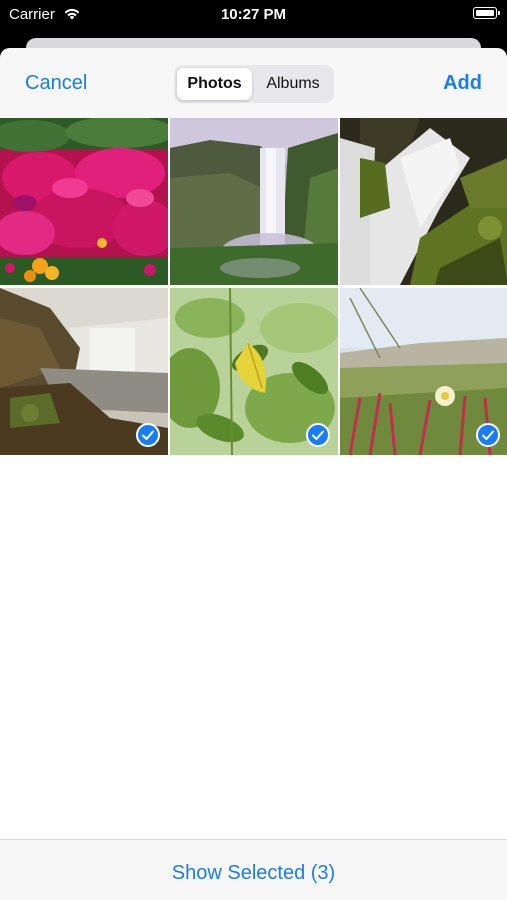 The width and height of the screenshot is (507, 900). I want to click on navigation-bar: Cancel Photos Albums Add, so click(253, 83).